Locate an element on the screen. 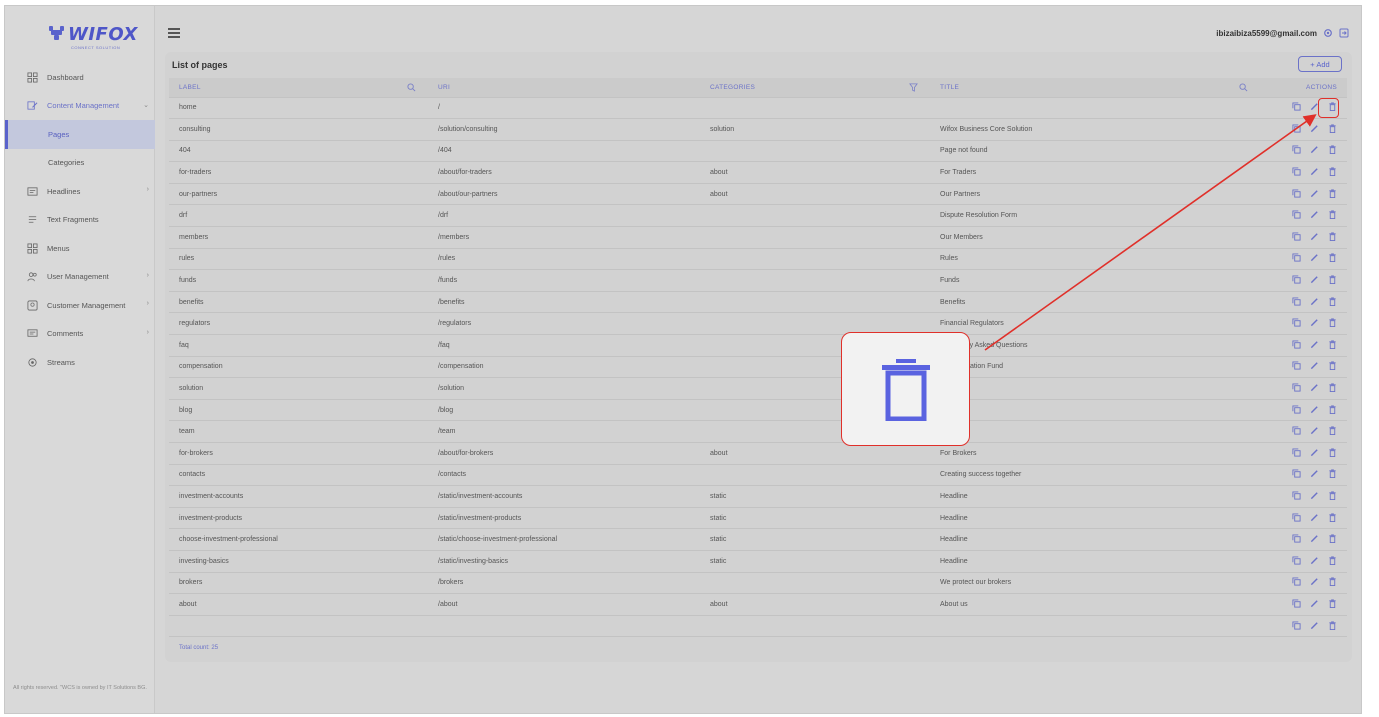 The width and height of the screenshot is (1379, 717). table-row: rules/rules Rules is located at coordinates (758, 258).